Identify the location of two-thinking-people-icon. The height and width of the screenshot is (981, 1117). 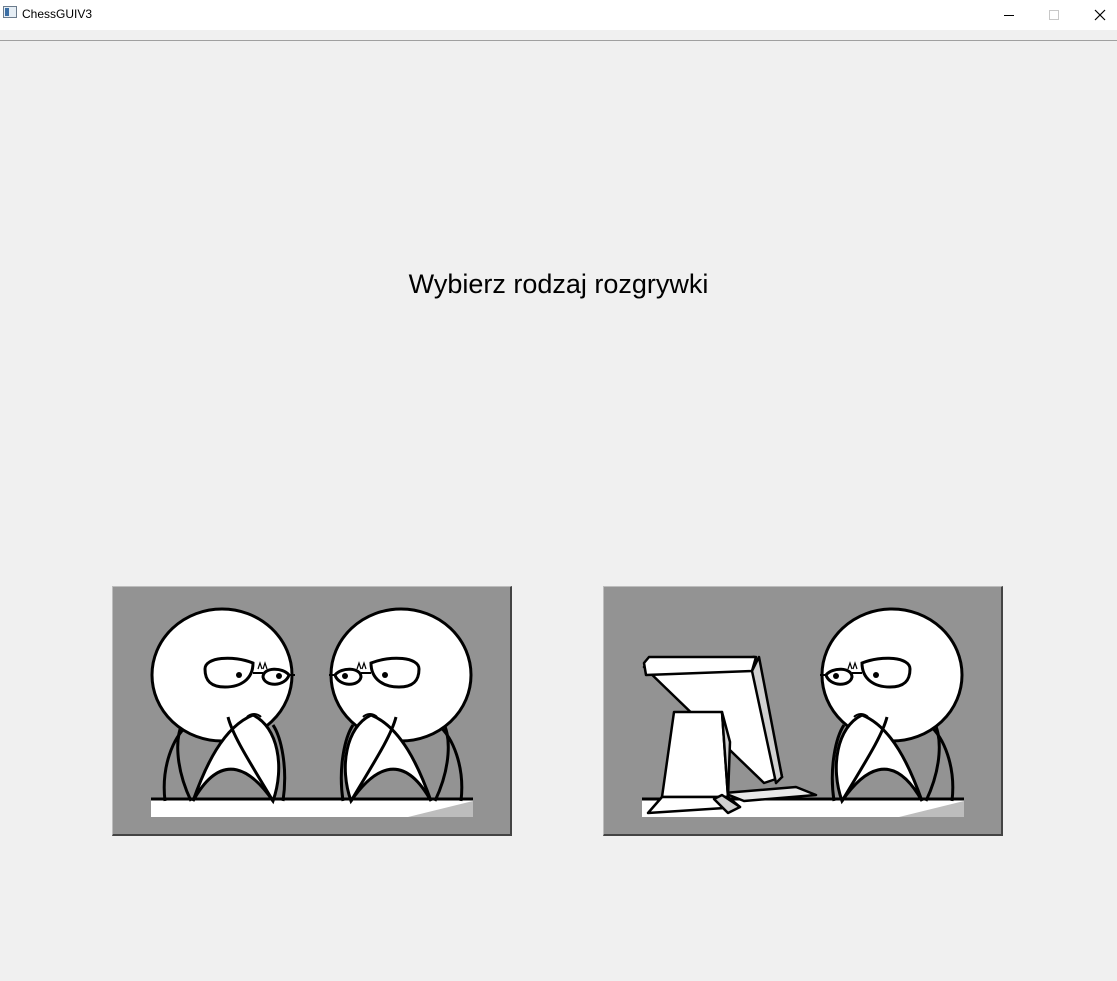
(311, 712).